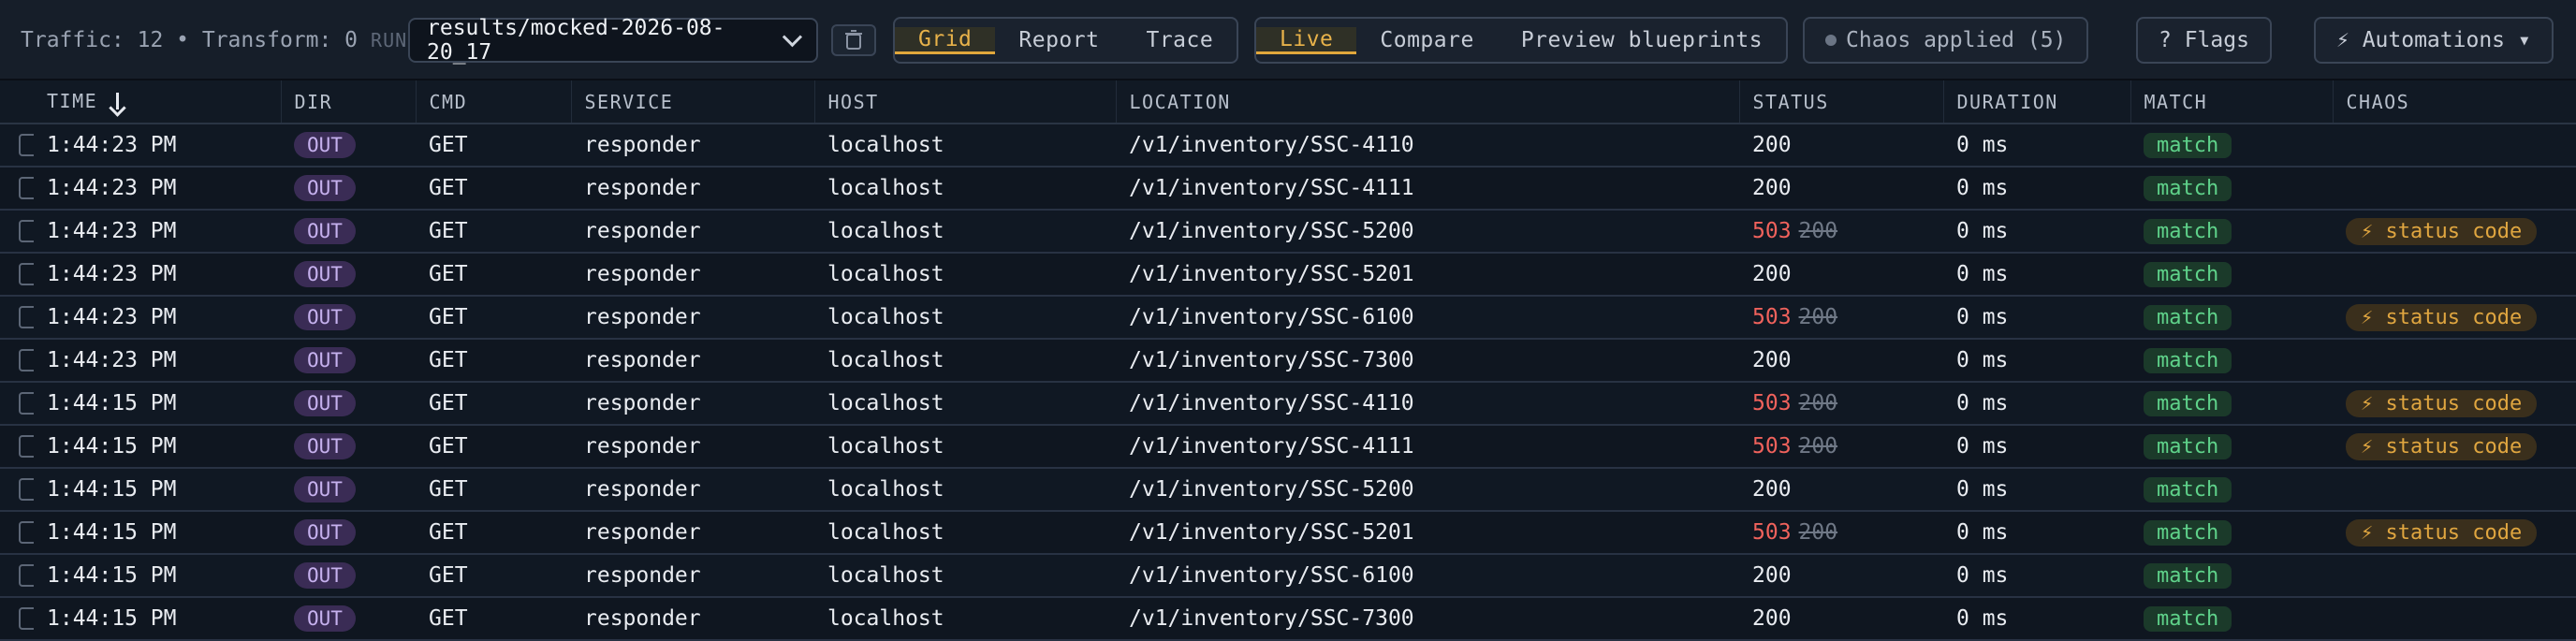  I want to click on location-cell: /v1/inventory/SSC-5201, so click(1427, 533).